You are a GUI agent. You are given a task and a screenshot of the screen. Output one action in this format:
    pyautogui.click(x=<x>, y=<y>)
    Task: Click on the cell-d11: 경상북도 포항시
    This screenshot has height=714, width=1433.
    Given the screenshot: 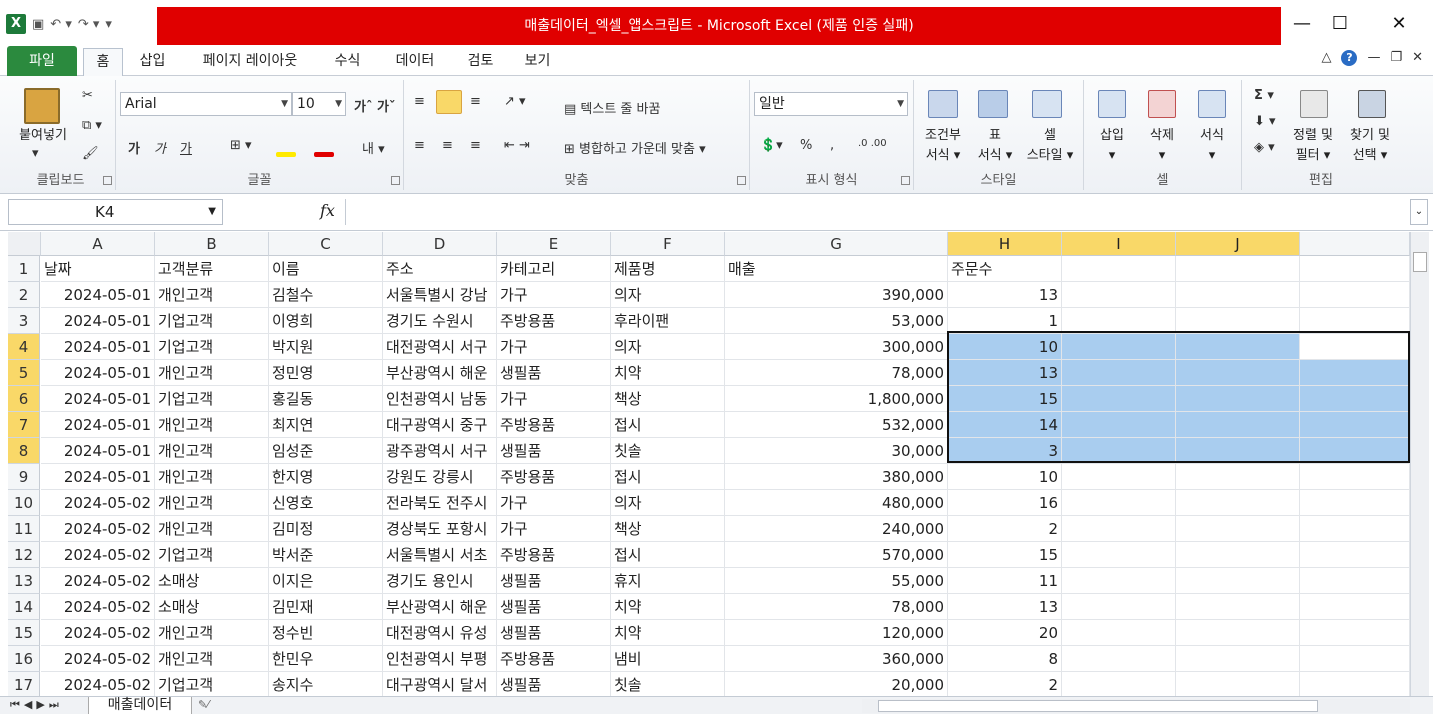 What is the action you would take?
    pyautogui.click(x=440, y=529)
    